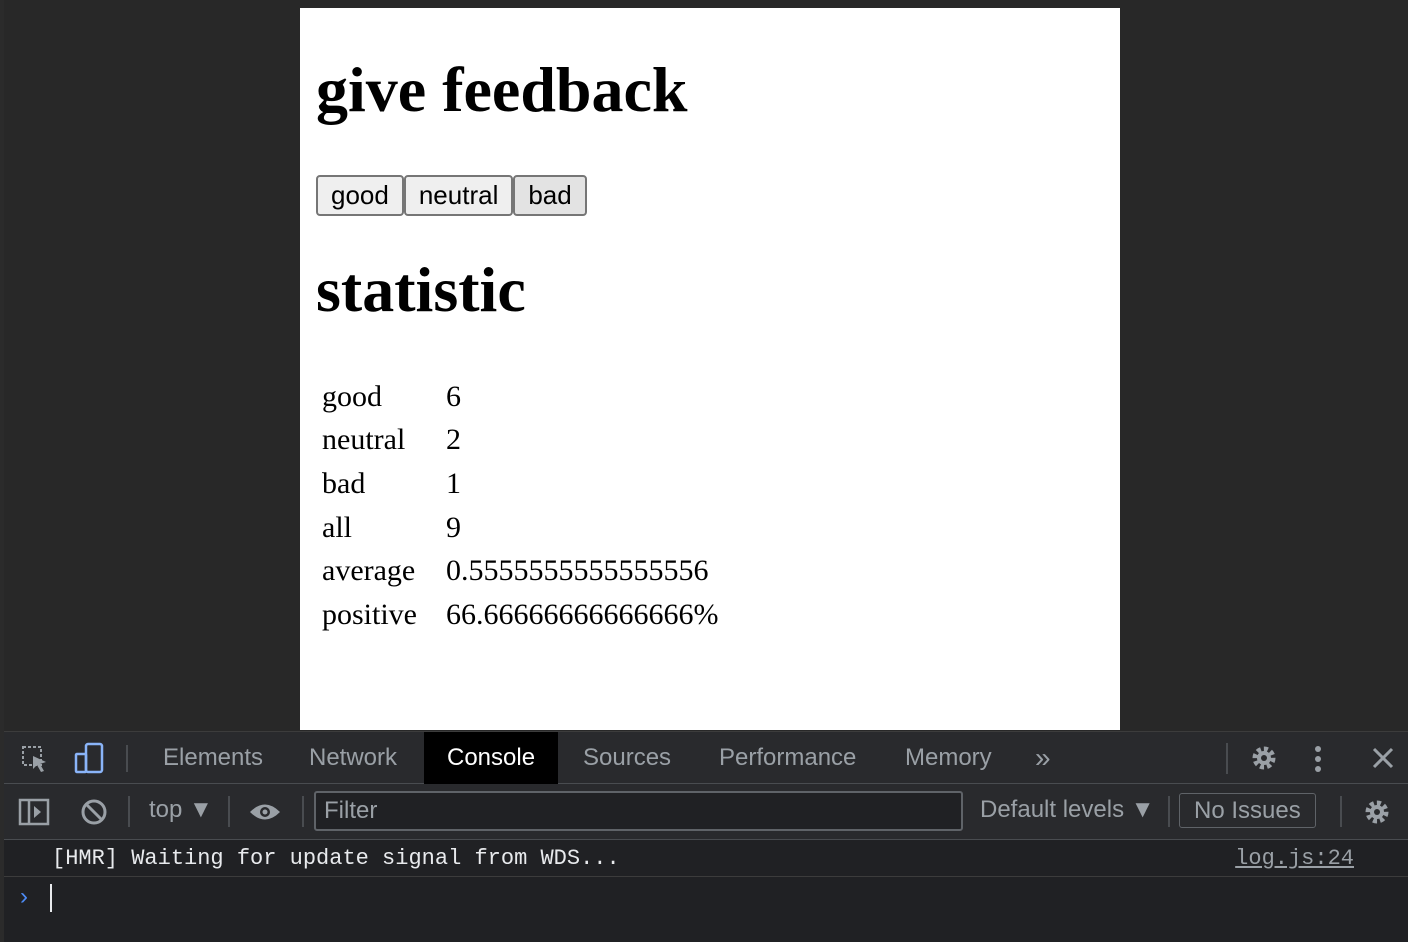 The width and height of the screenshot is (1408, 942). What do you see at coordinates (582, 614) in the screenshot?
I see `stat-value-positive: 66.66666666666666%` at bounding box center [582, 614].